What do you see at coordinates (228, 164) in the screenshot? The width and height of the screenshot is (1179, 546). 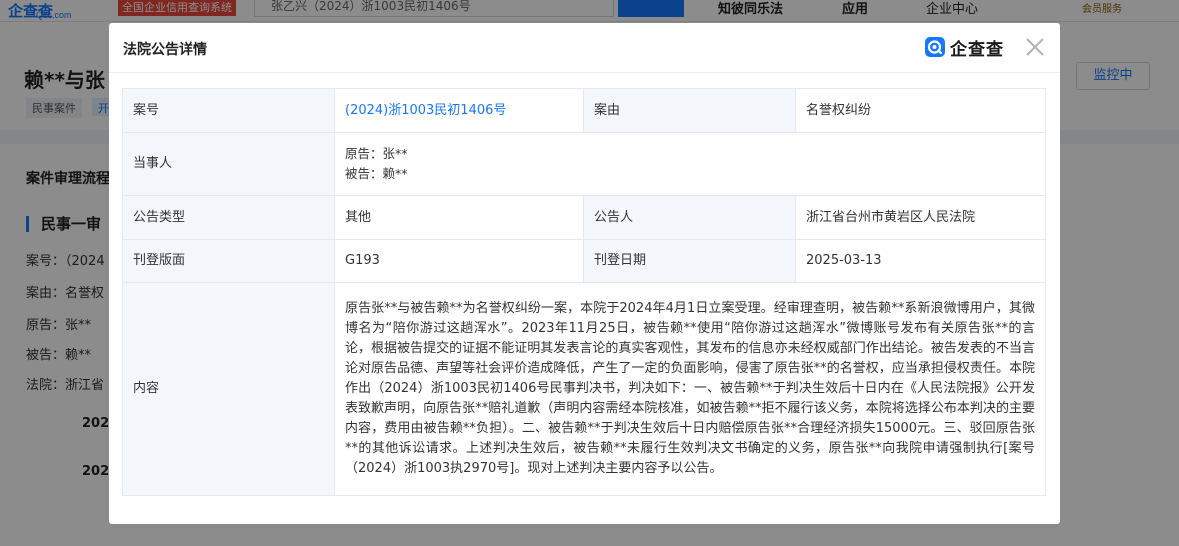 I see `party-label: 当事人` at bounding box center [228, 164].